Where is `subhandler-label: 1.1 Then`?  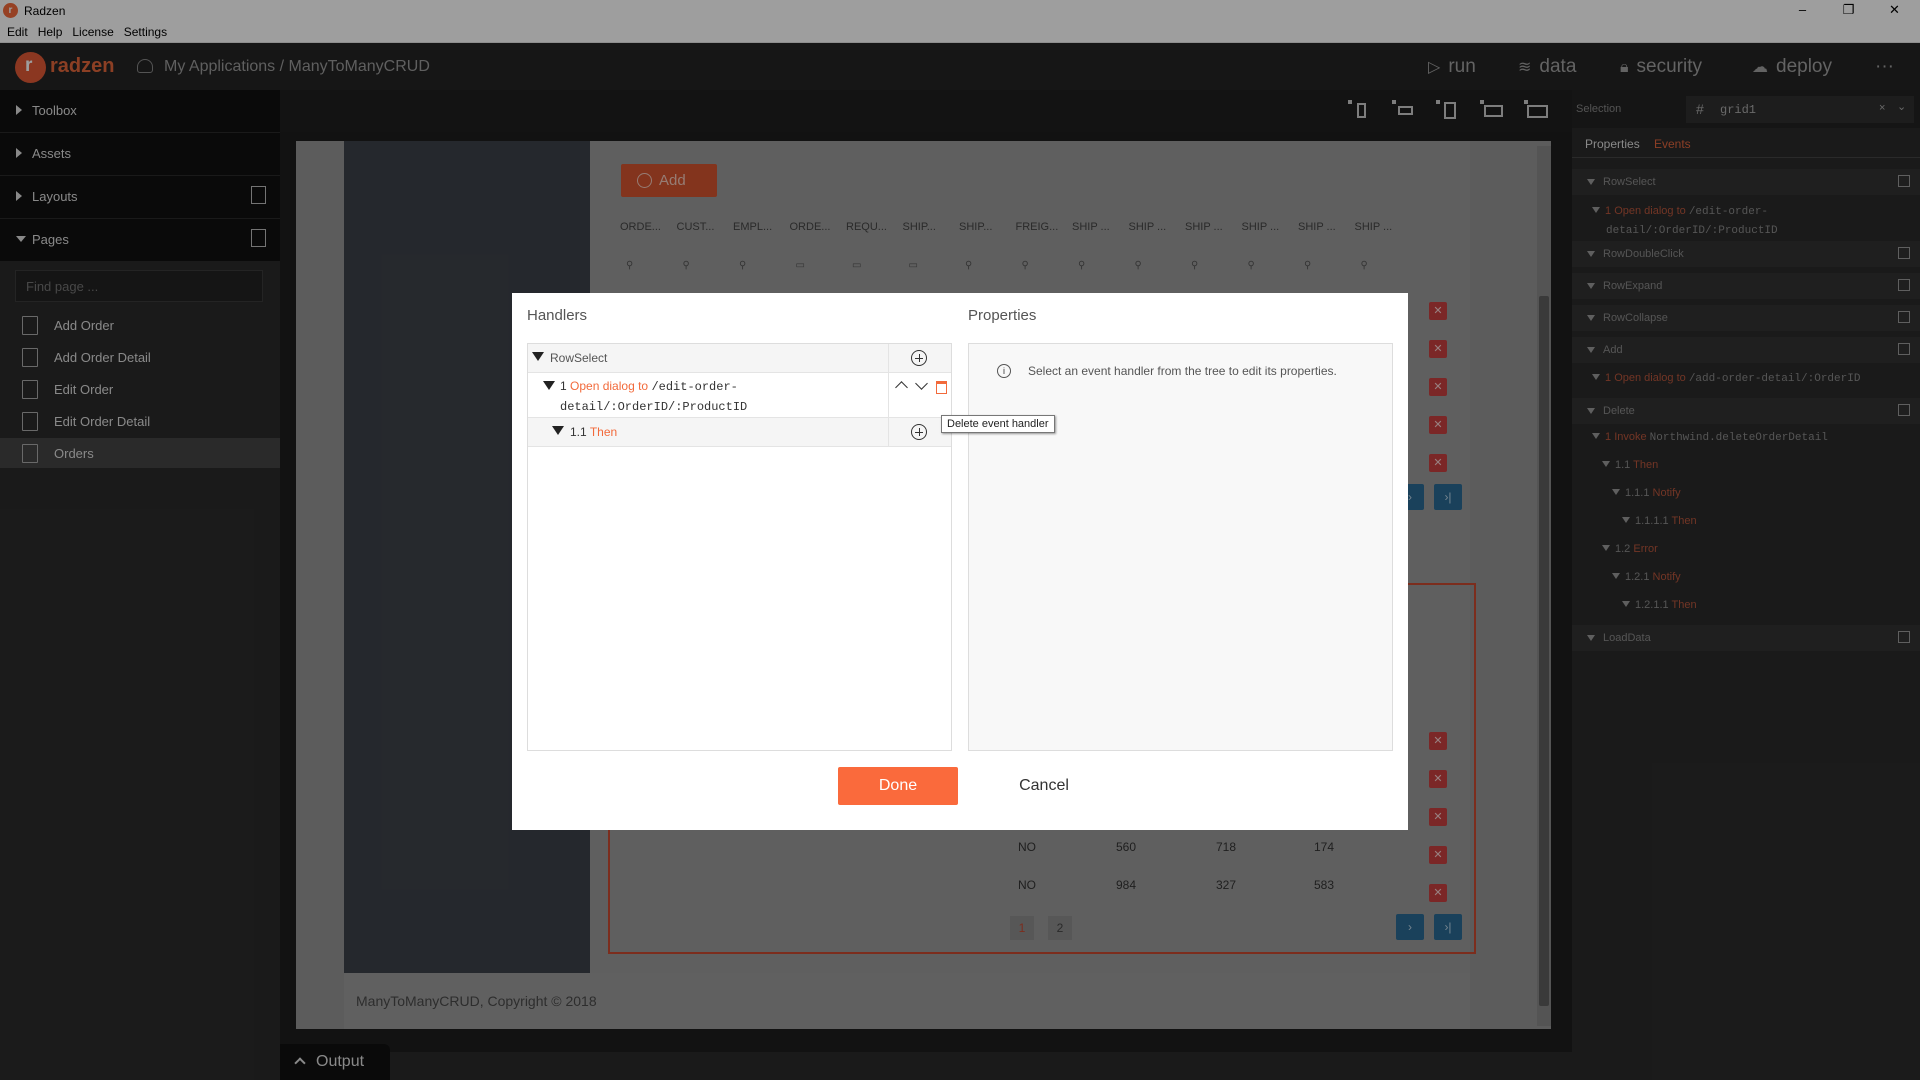 subhandler-label: 1.1 Then is located at coordinates (594, 432).